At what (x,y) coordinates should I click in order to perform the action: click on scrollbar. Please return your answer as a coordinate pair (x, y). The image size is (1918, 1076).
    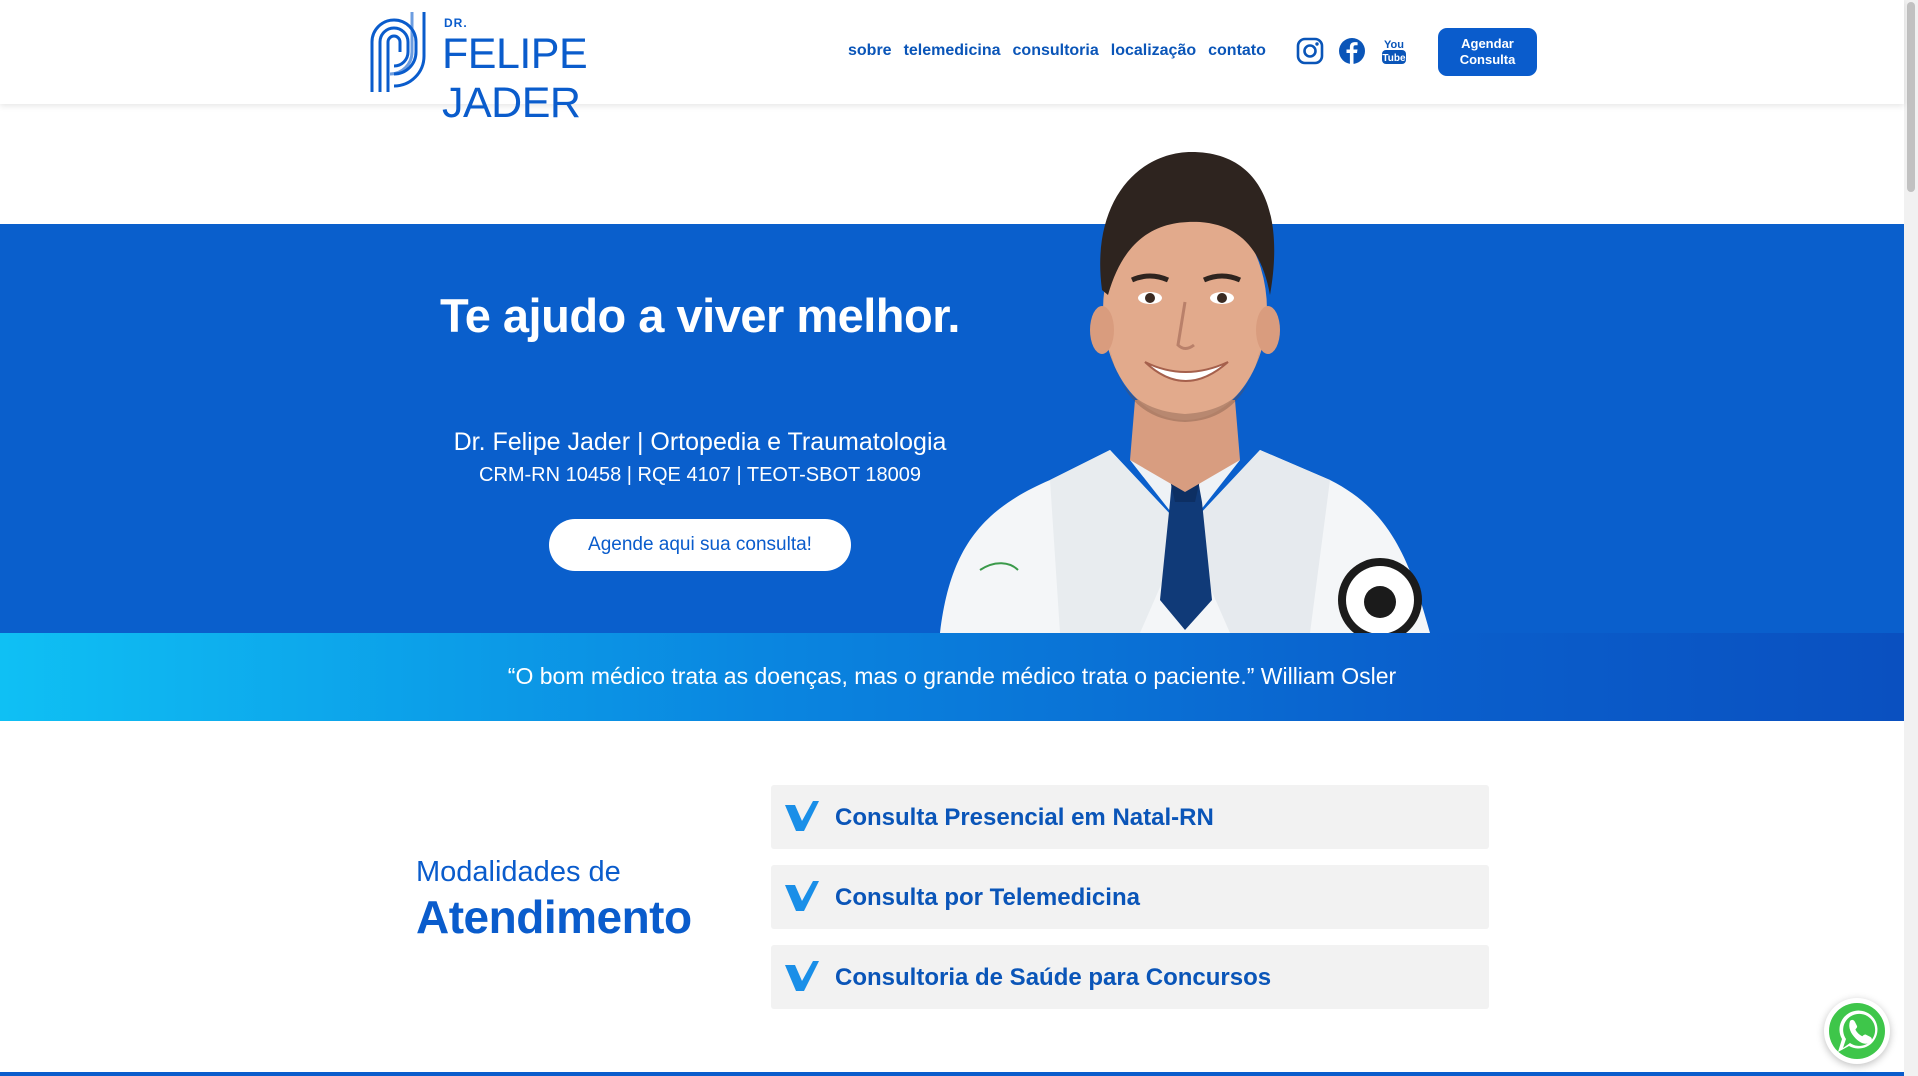
    Looking at the image, I should click on (1911, 538).